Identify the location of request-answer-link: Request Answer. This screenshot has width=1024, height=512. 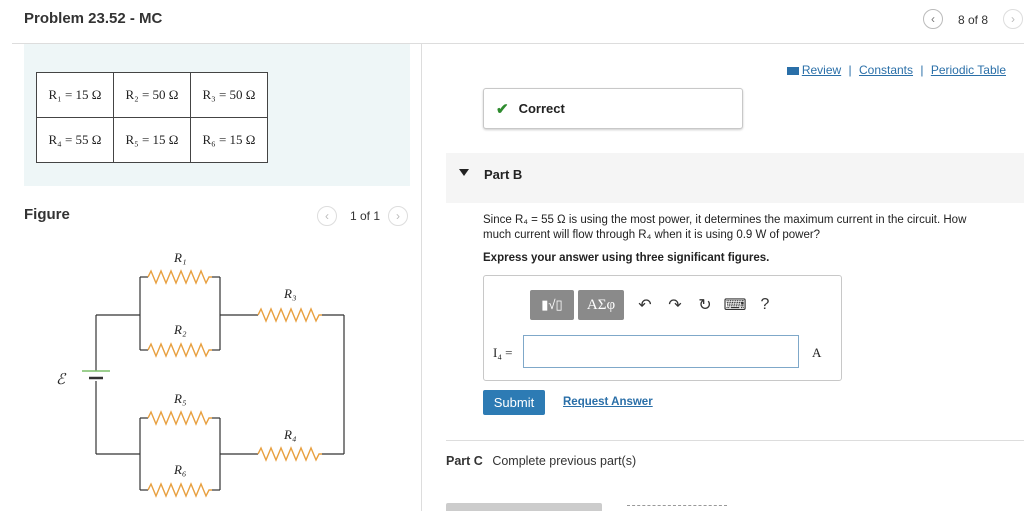
(608, 402).